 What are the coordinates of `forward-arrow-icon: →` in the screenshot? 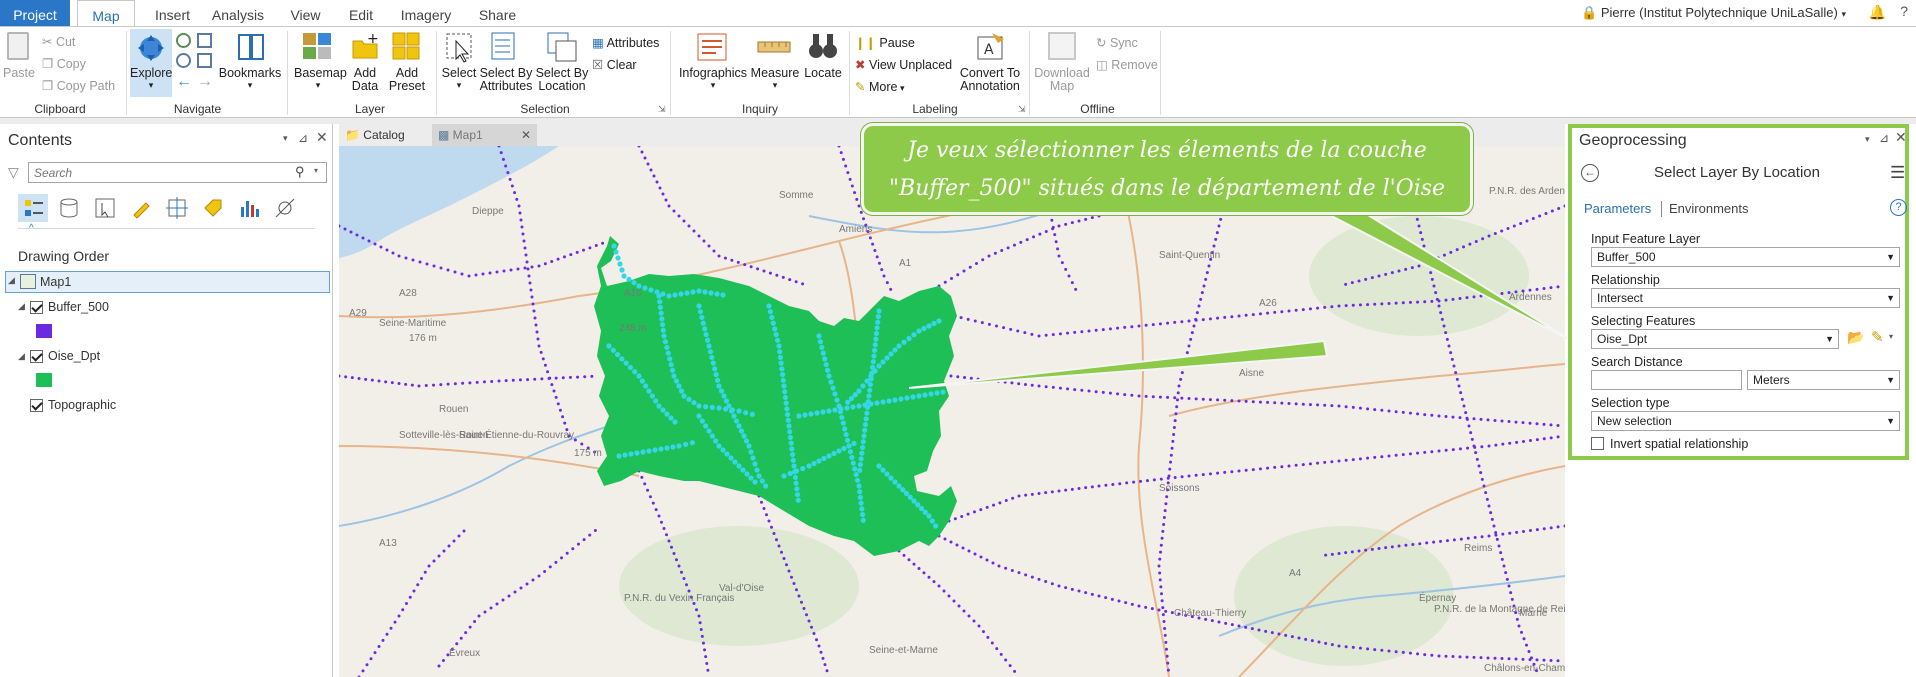 It's located at (205, 82).